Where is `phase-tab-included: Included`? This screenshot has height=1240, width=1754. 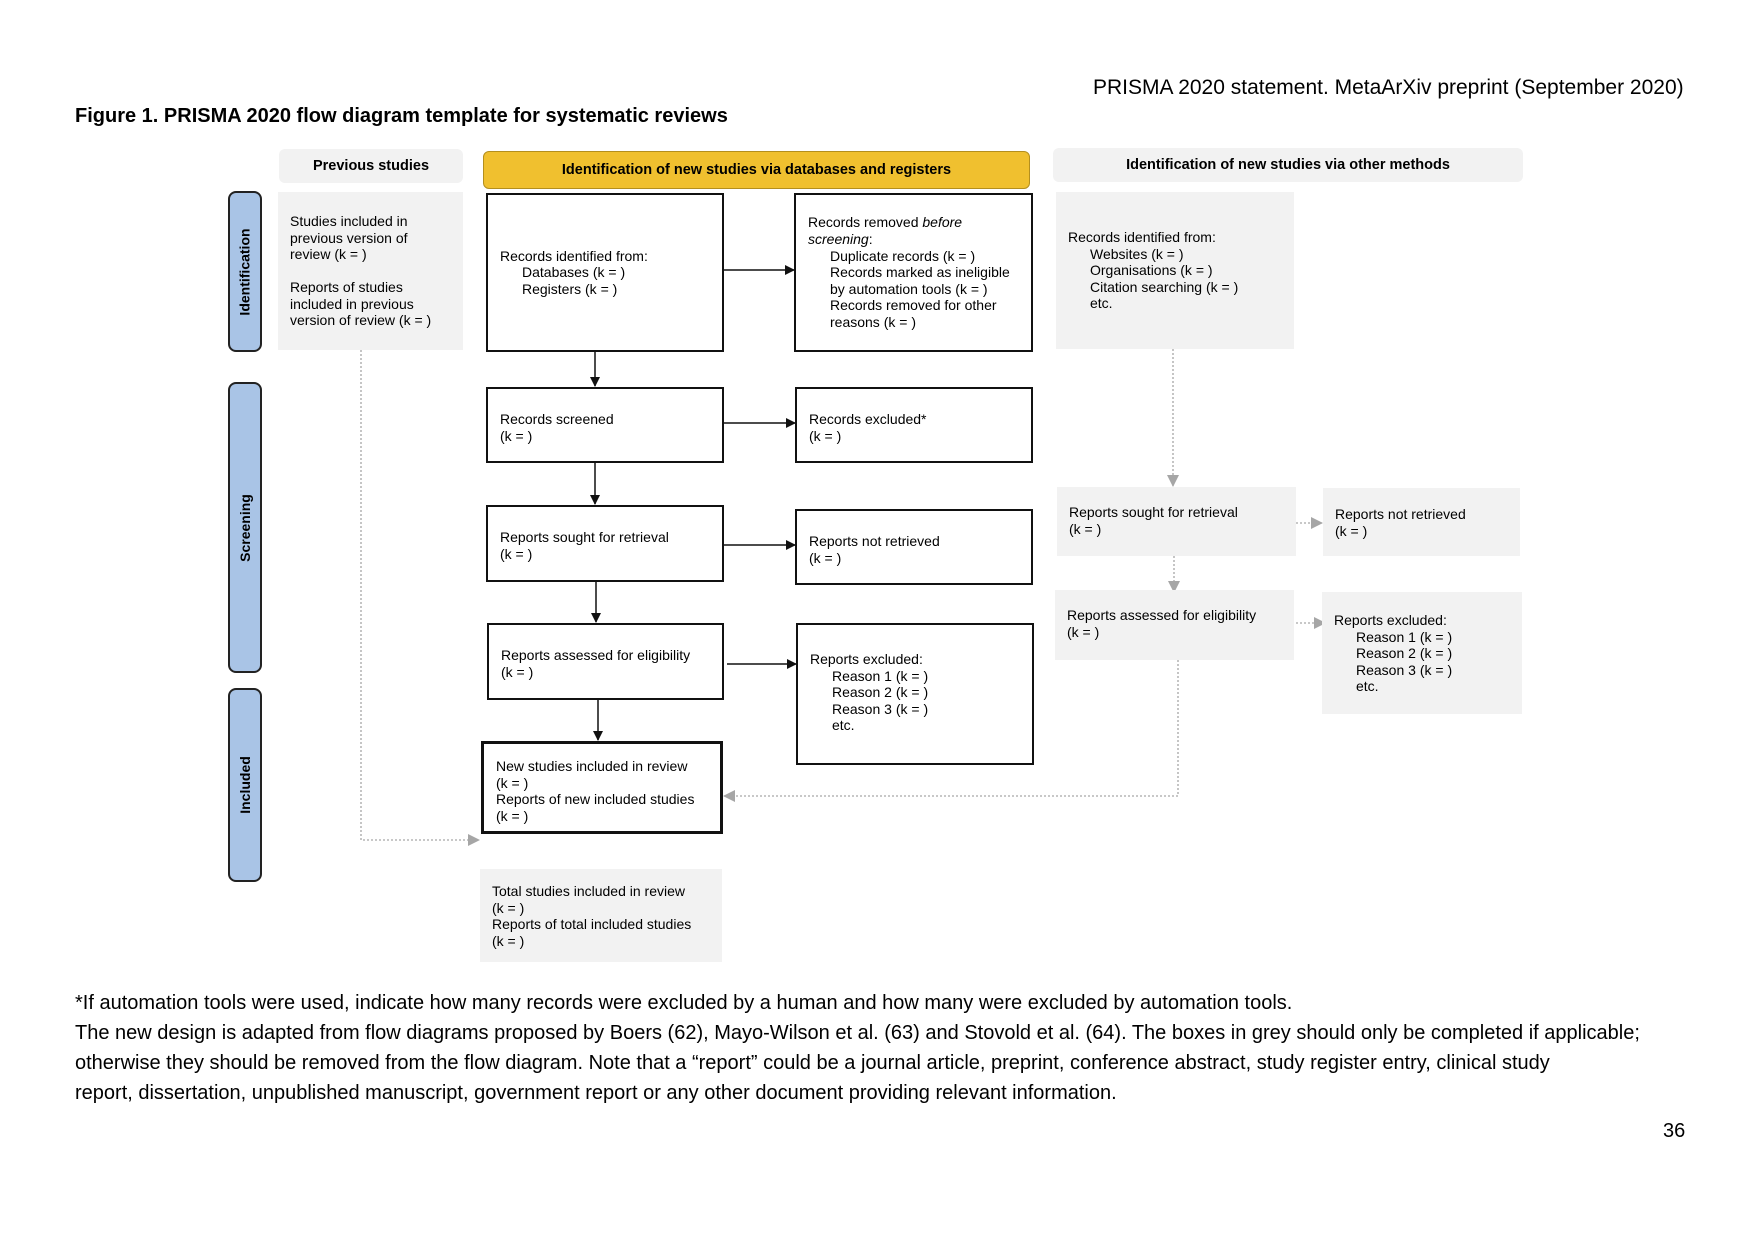
phase-tab-included: Included is located at coordinates (245, 785).